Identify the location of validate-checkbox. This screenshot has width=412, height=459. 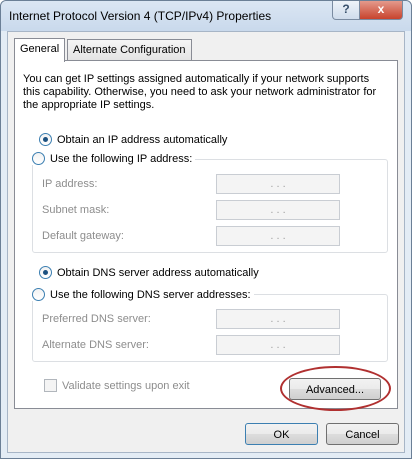
(50, 385).